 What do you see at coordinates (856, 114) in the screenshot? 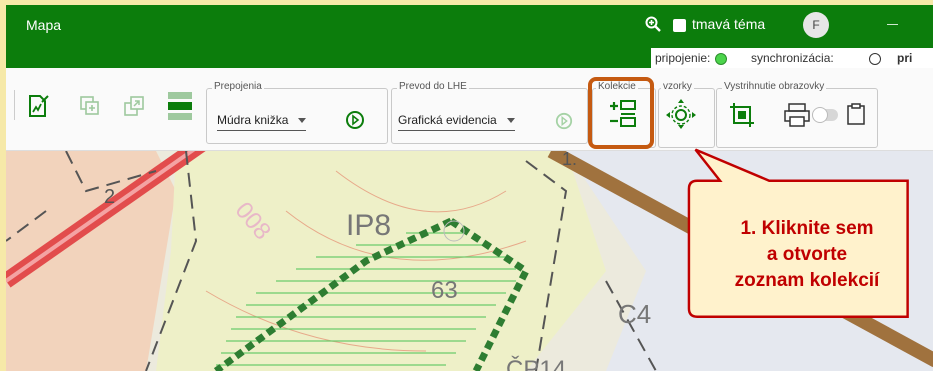
I see `clipboard-icon` at bounding box center [856, 114].